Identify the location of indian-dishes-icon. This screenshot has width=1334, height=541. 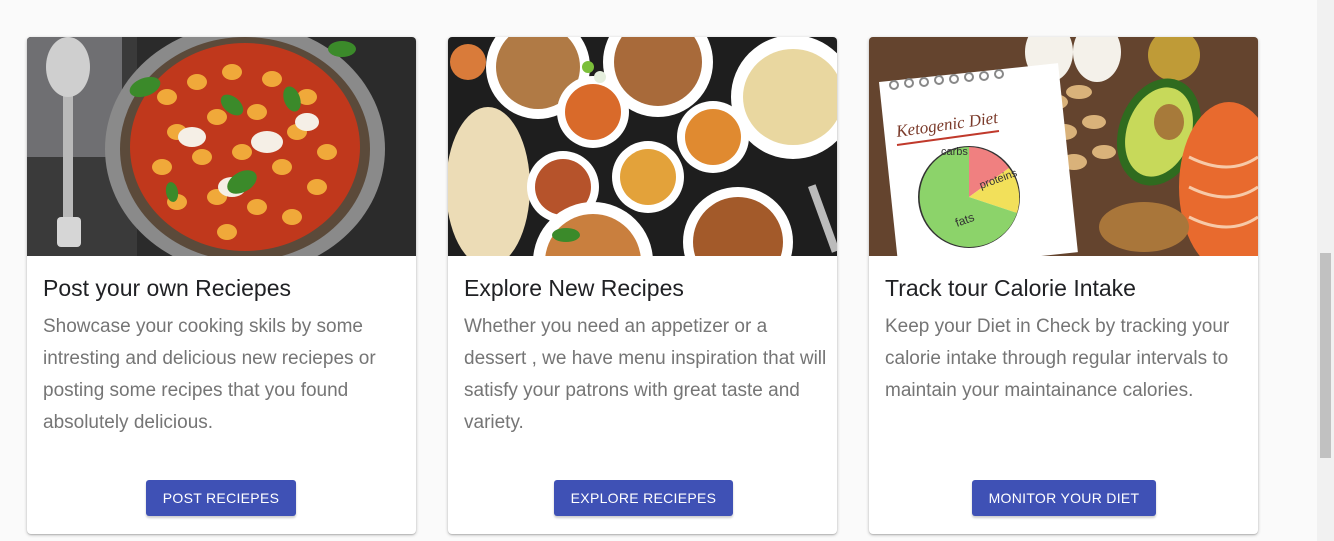
(642, 146).